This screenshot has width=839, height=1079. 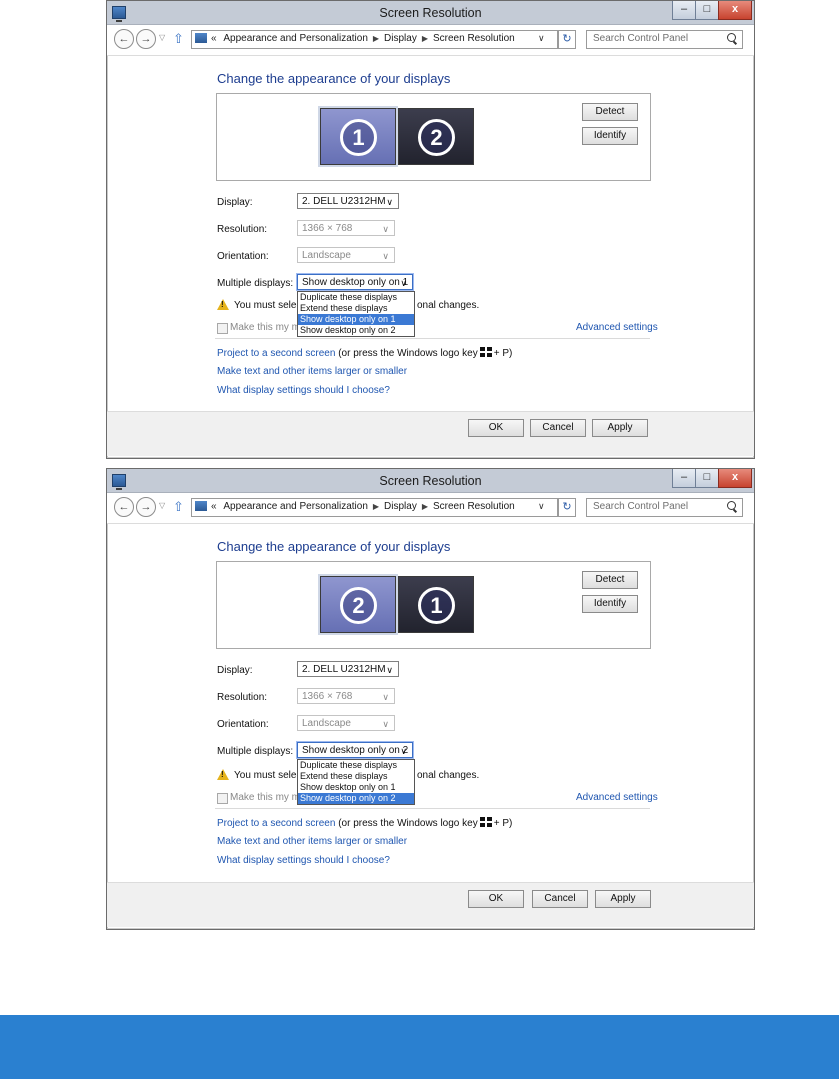 I want to click on warning-text-end: onal changes., so click(x=448, y=775).